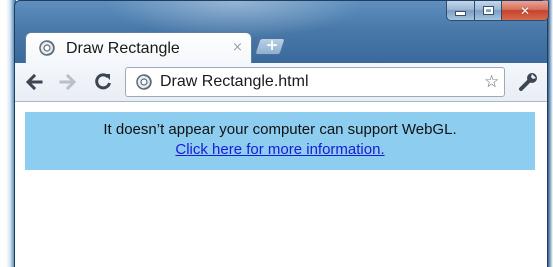 The image size is (553, 267). I want to click on address-text: Draw Rectangle.html, so click(234, 81).